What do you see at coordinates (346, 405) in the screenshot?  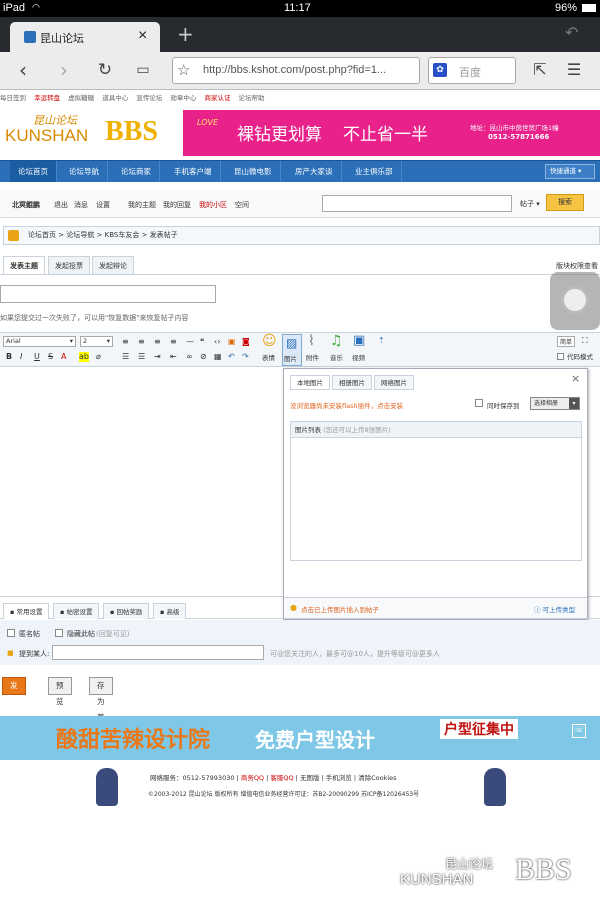 I see `flash-install-link: 没浏览器尚未安装flash插件，点击安装` at bounding box center [346, 405].